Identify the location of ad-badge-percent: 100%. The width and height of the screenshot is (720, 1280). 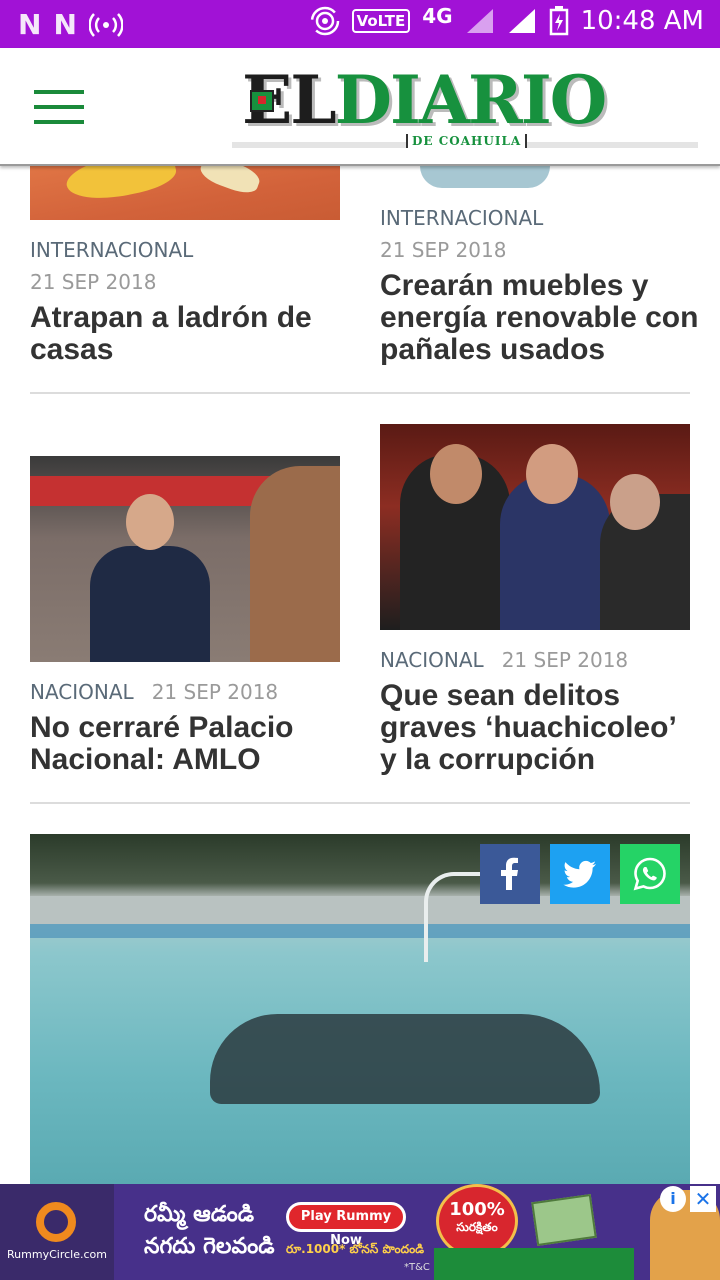
(477, 1209).